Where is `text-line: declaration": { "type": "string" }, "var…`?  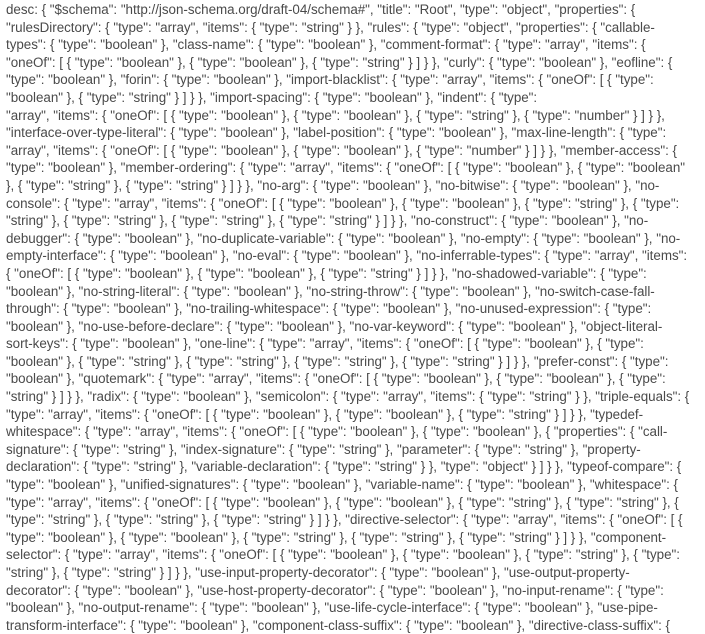 text-line: declaration": { "type": "string" }, "var… is located at coordinates (344, 467).